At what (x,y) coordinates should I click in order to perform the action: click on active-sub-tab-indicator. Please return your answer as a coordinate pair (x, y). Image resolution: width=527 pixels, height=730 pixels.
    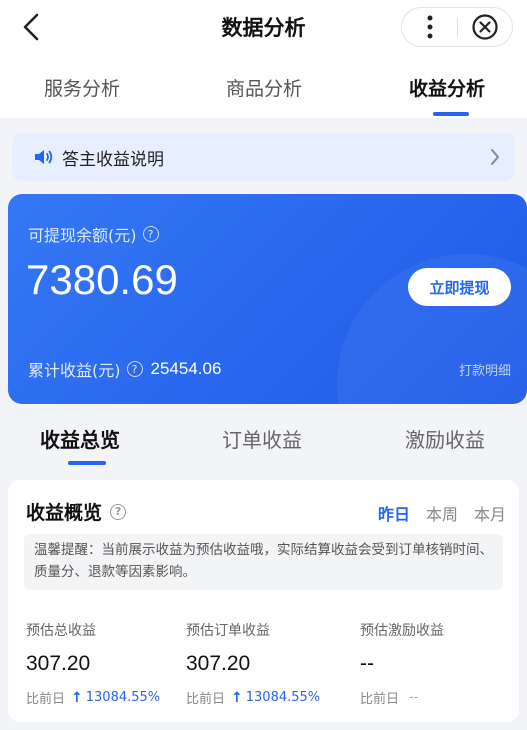
    Looking at the image, I should click on (87, 463).